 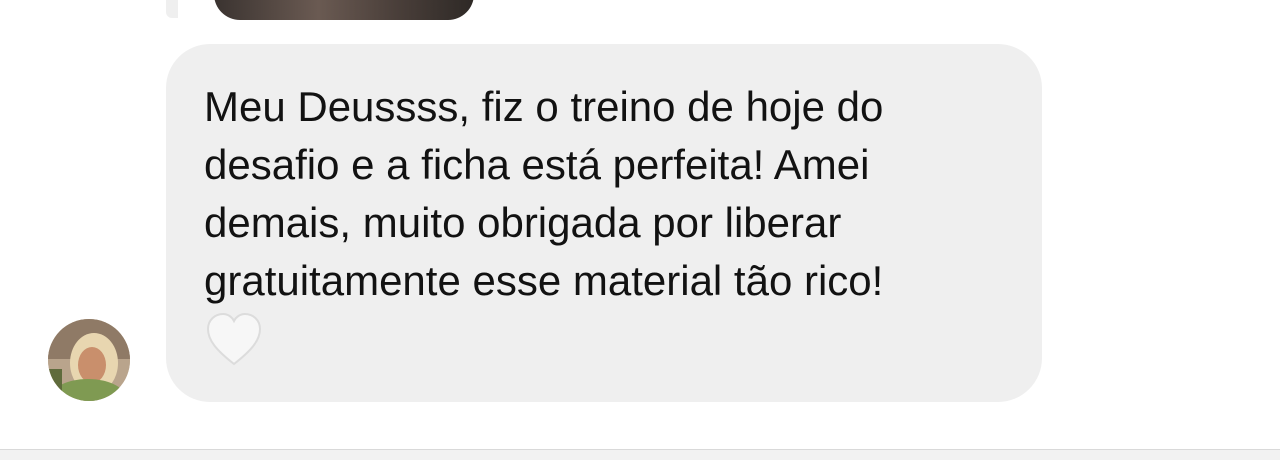 I want to click on white-heart-icon, so click(x=234, y=339).